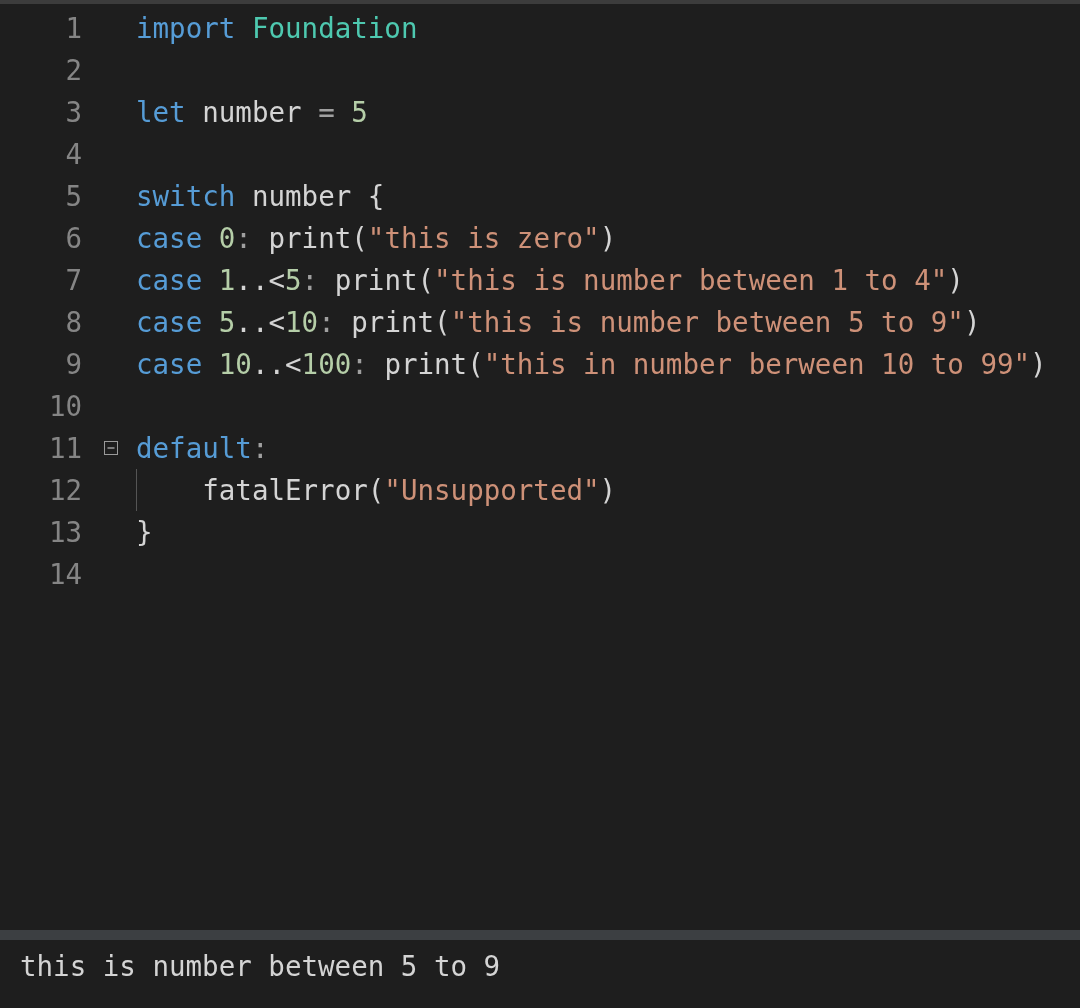  Describe the element at coordinates (260, 196) in the screenshot. I see `code-line: switch number {` at that location.